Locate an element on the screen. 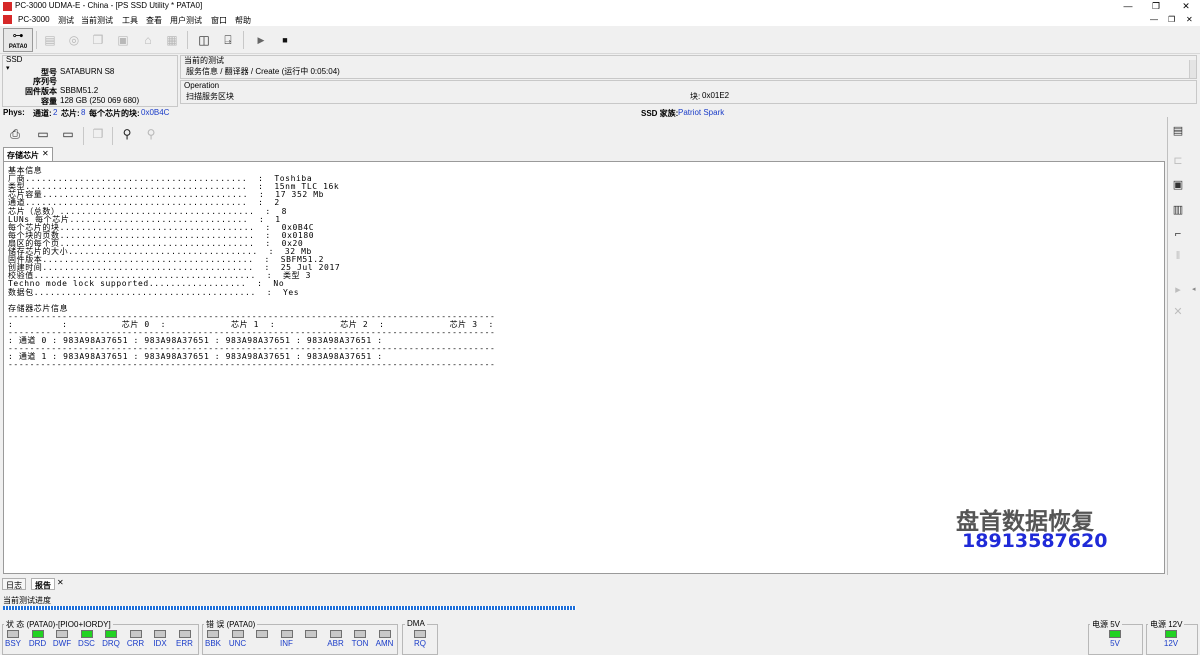 This screenshot has height=655, width=1200. channels-label: 通道: is located at coordinates (42, 113).